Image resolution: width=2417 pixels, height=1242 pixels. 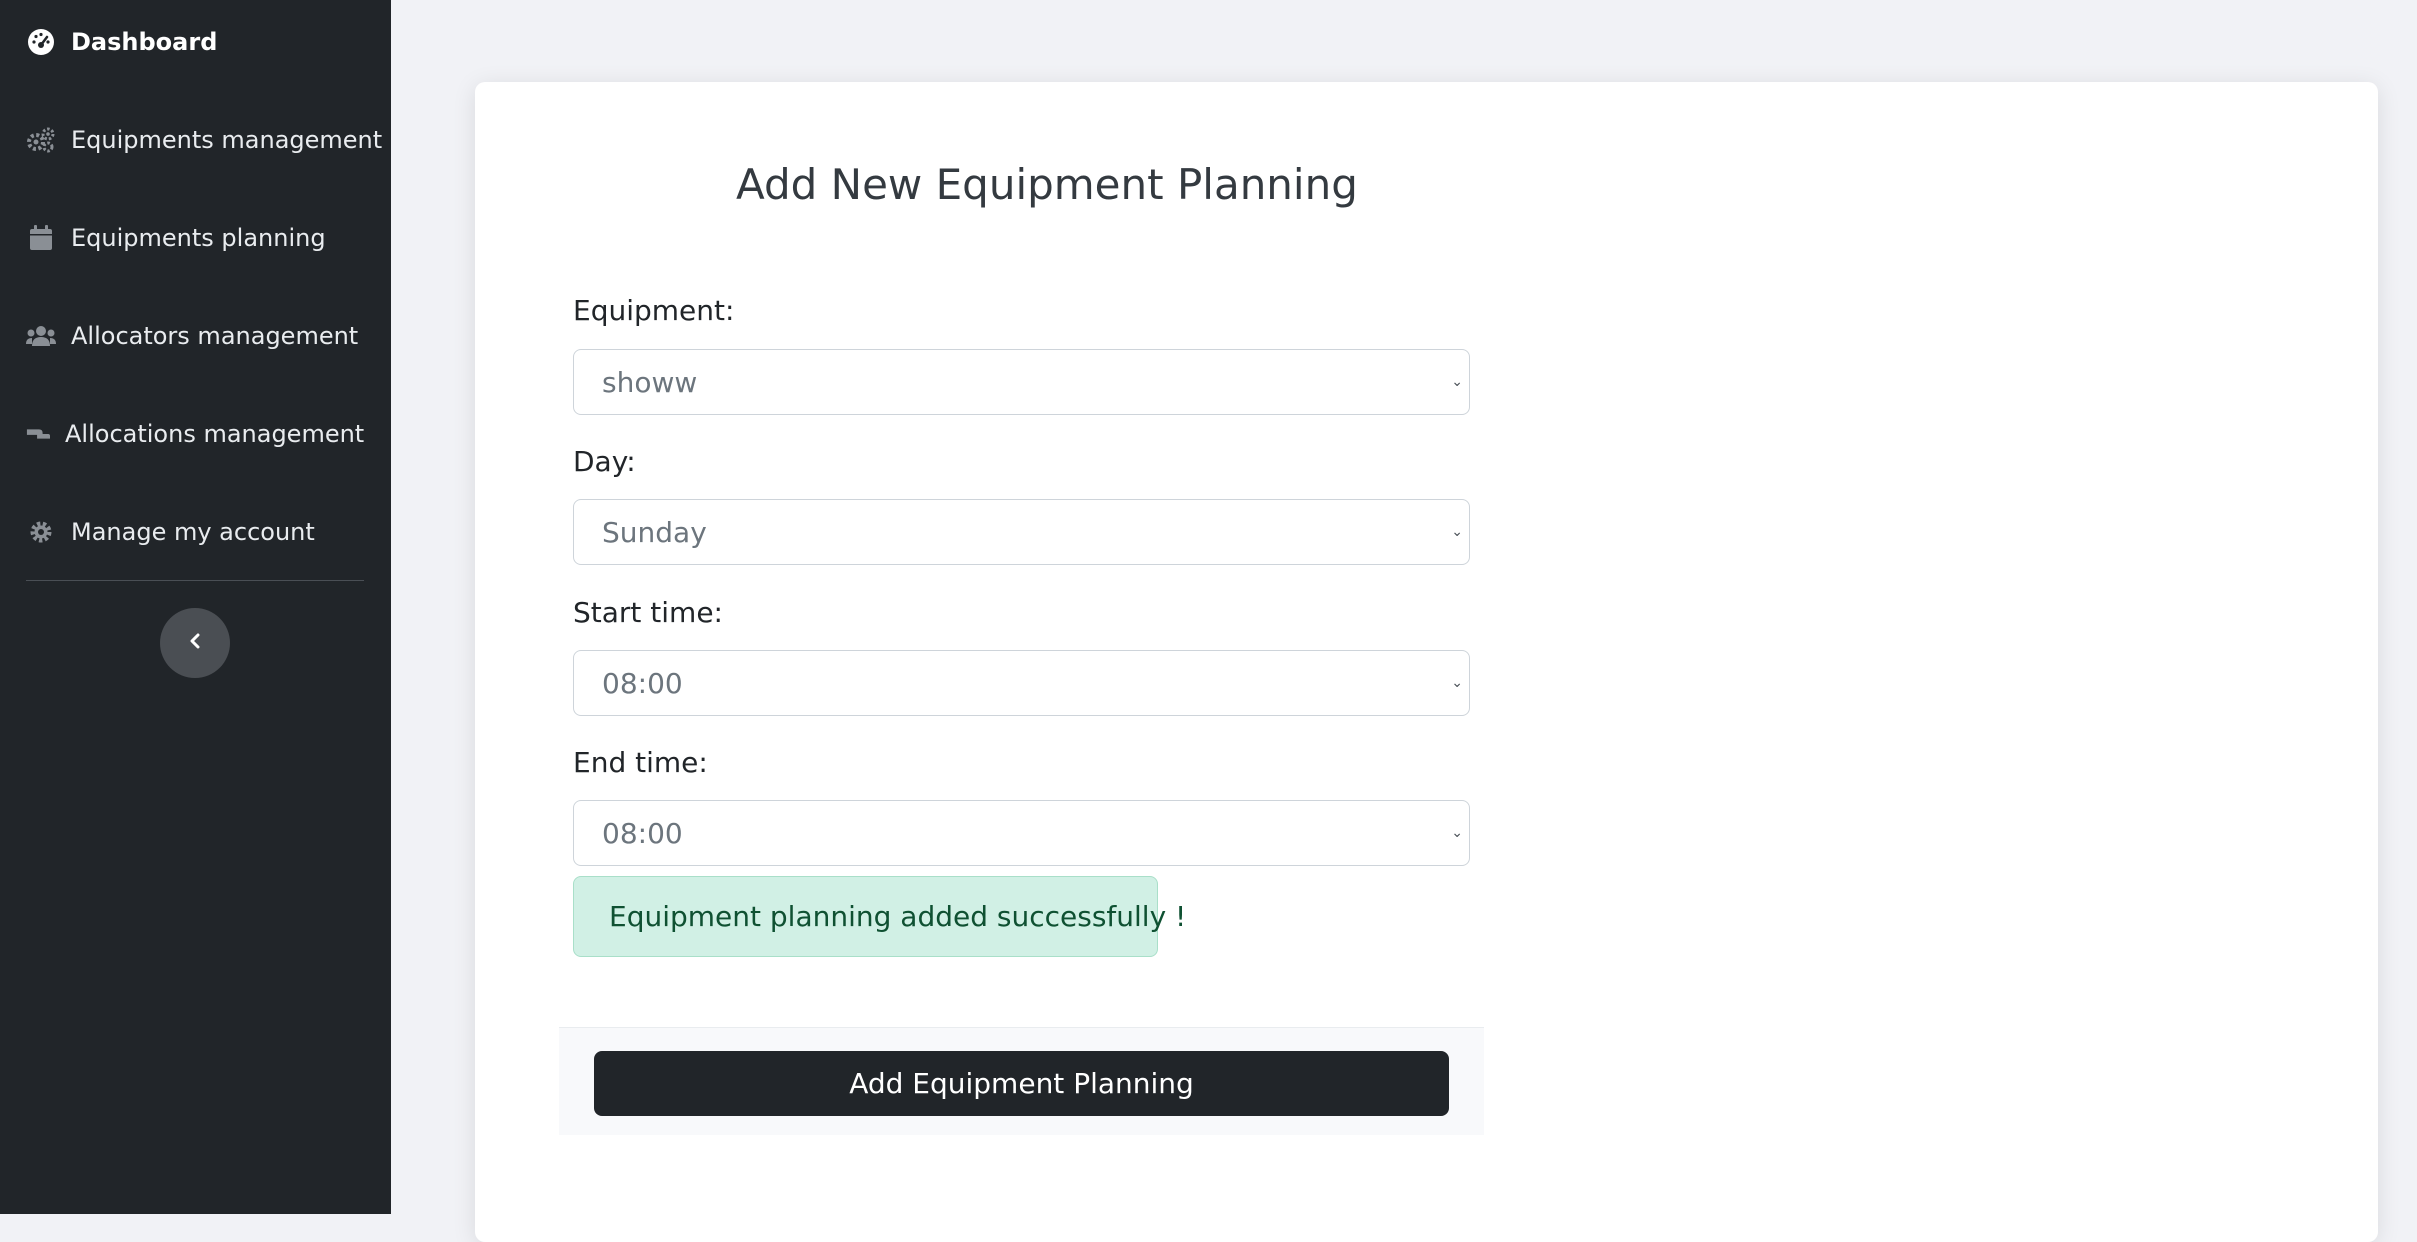 What do you see at coordinates (144, 42) in the screenshot?
I see `sidebar-item-label: Dashboard` at bounding box center [144, 42].